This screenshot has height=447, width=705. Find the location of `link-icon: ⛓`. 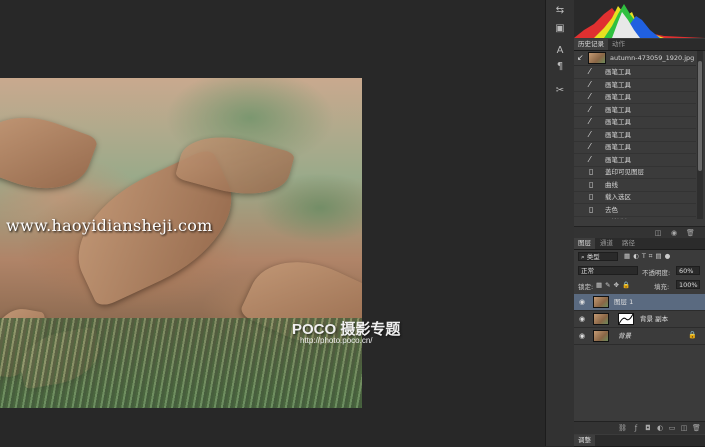

link-icon: ⛓ is located at coordinates (622, 428).